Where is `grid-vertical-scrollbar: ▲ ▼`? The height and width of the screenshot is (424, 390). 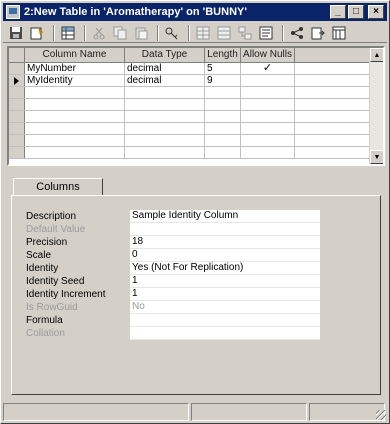
grid-vertical-scrollbar: ▲ ▼ is located at coordinates (376, 106).